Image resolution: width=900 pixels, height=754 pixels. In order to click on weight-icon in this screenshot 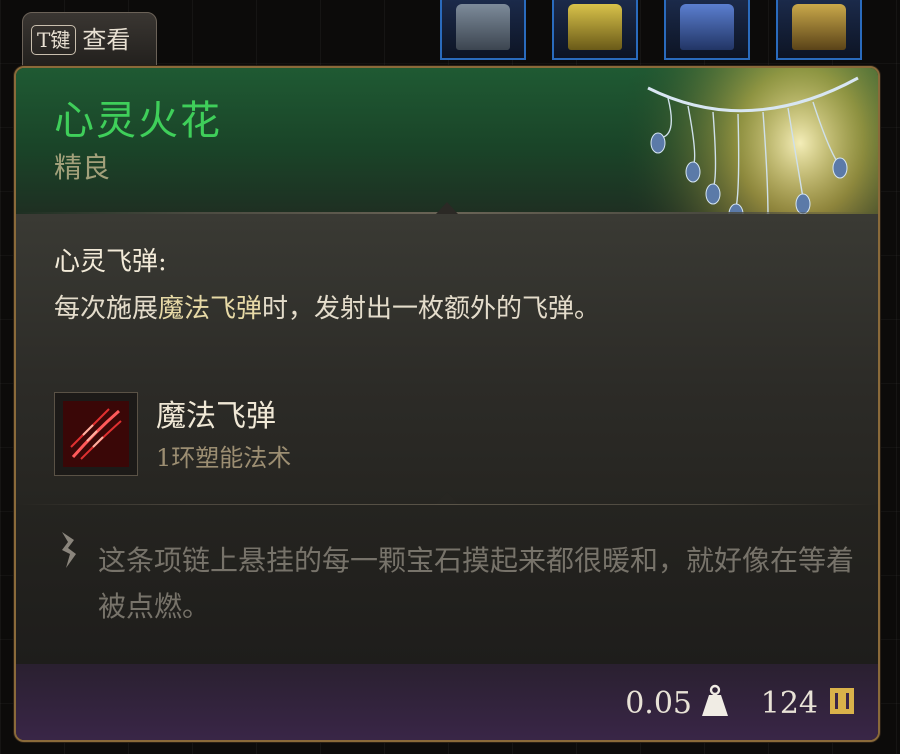, I will do `click(715, 700)`.